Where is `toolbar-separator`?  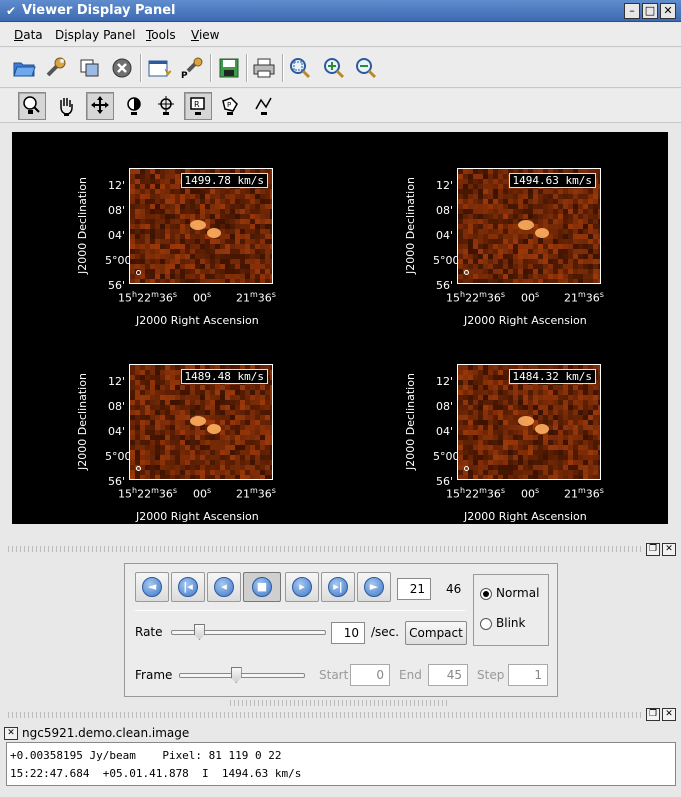
toolbar-separator is located at coordinates (283, 68).